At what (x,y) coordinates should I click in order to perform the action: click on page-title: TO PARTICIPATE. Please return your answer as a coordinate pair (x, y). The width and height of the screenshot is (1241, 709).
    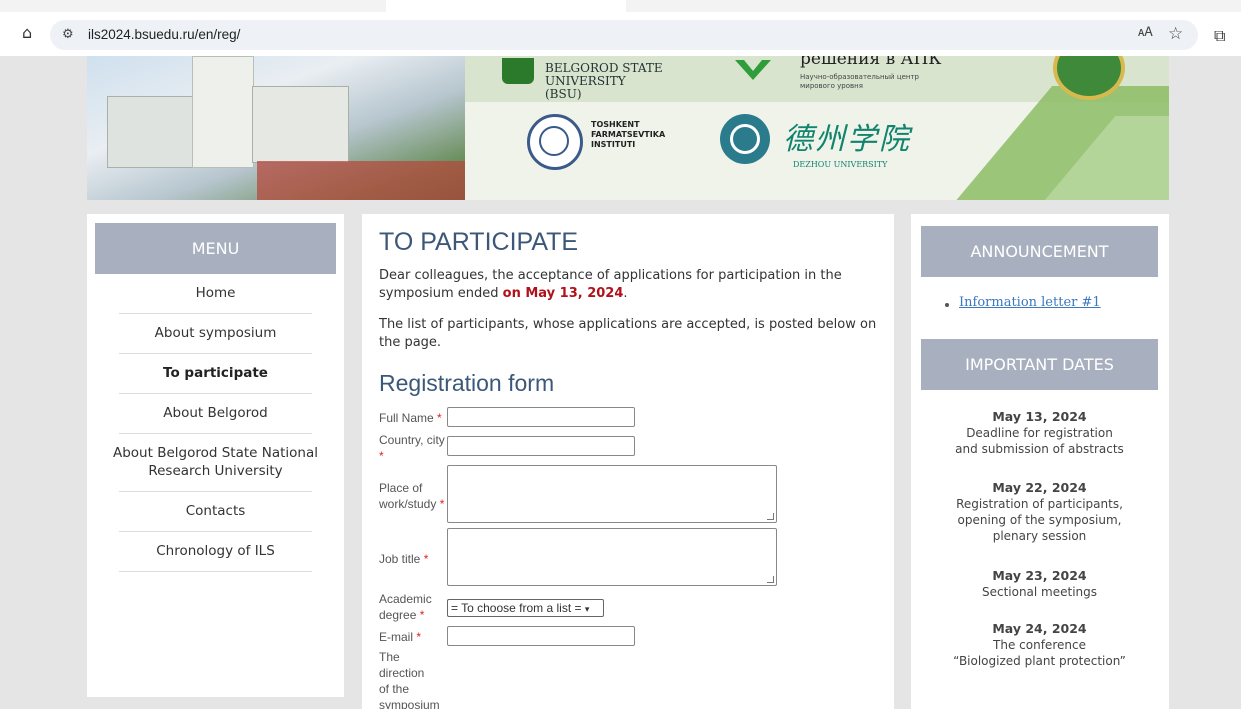
    Looking at the image, I should click on (479, 242).